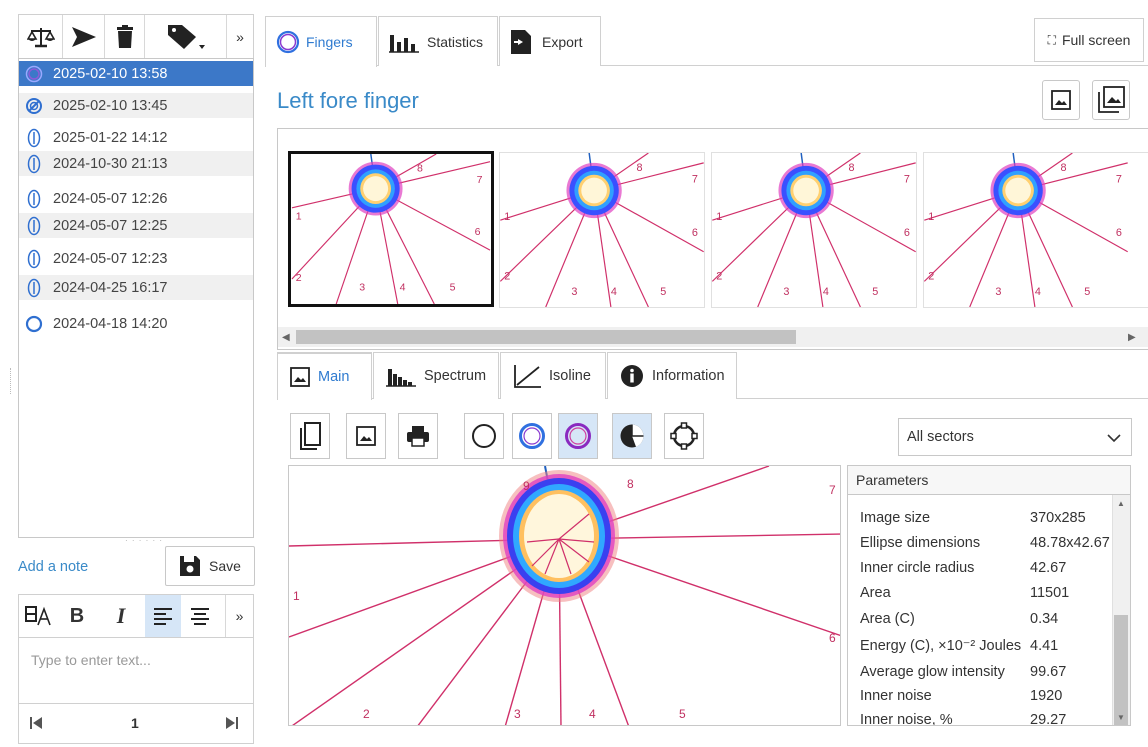 The image size is (1148, 747). Describe the element at coordinates (578, 436) in the screenshot. I see `purple-ring-button` at that location.